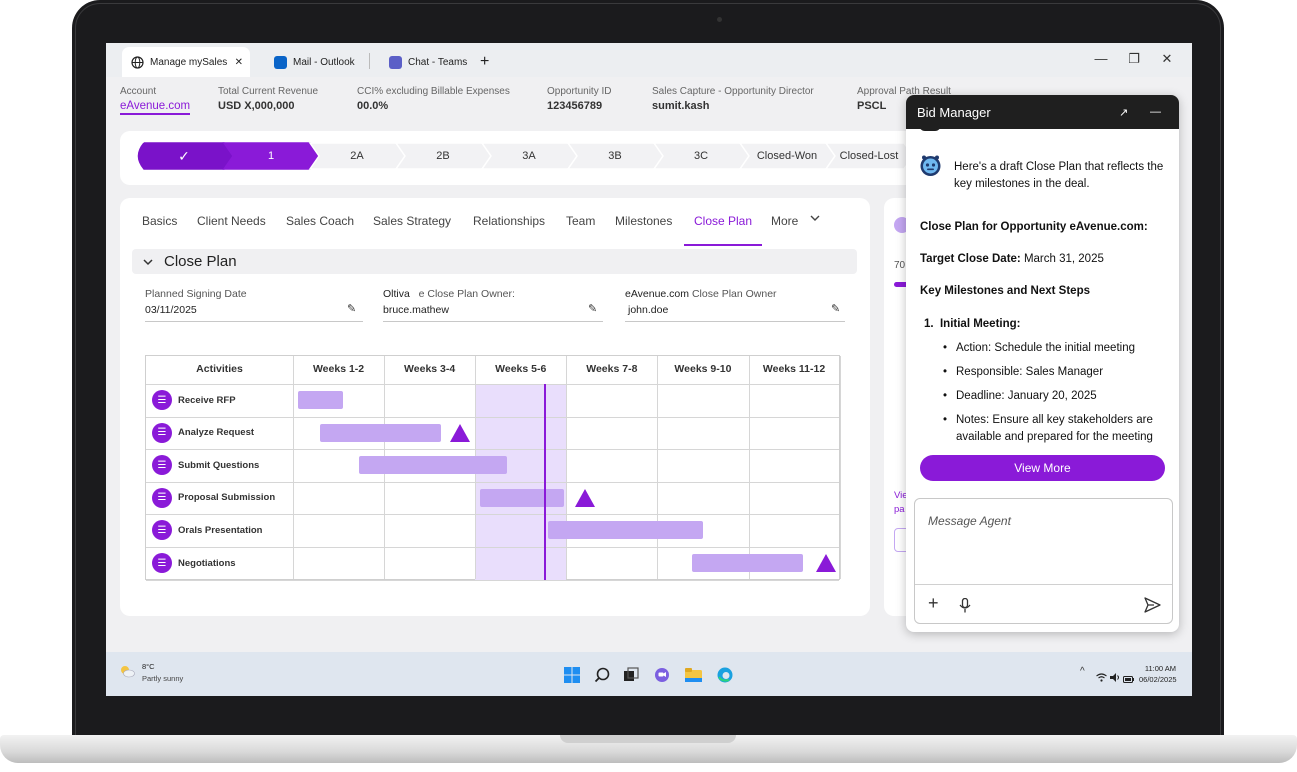  I want to click on stage-label-8: Closed-Lost, so click(869, 156).